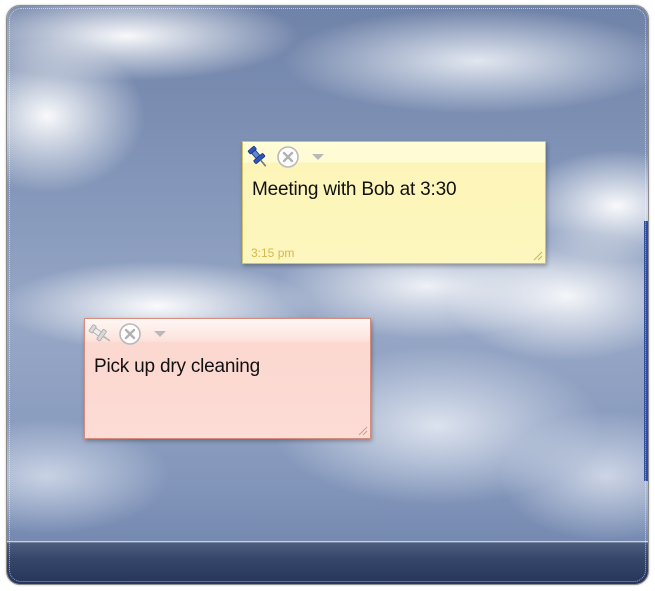  I want to click on window-edge-accent, so click(646, 351).